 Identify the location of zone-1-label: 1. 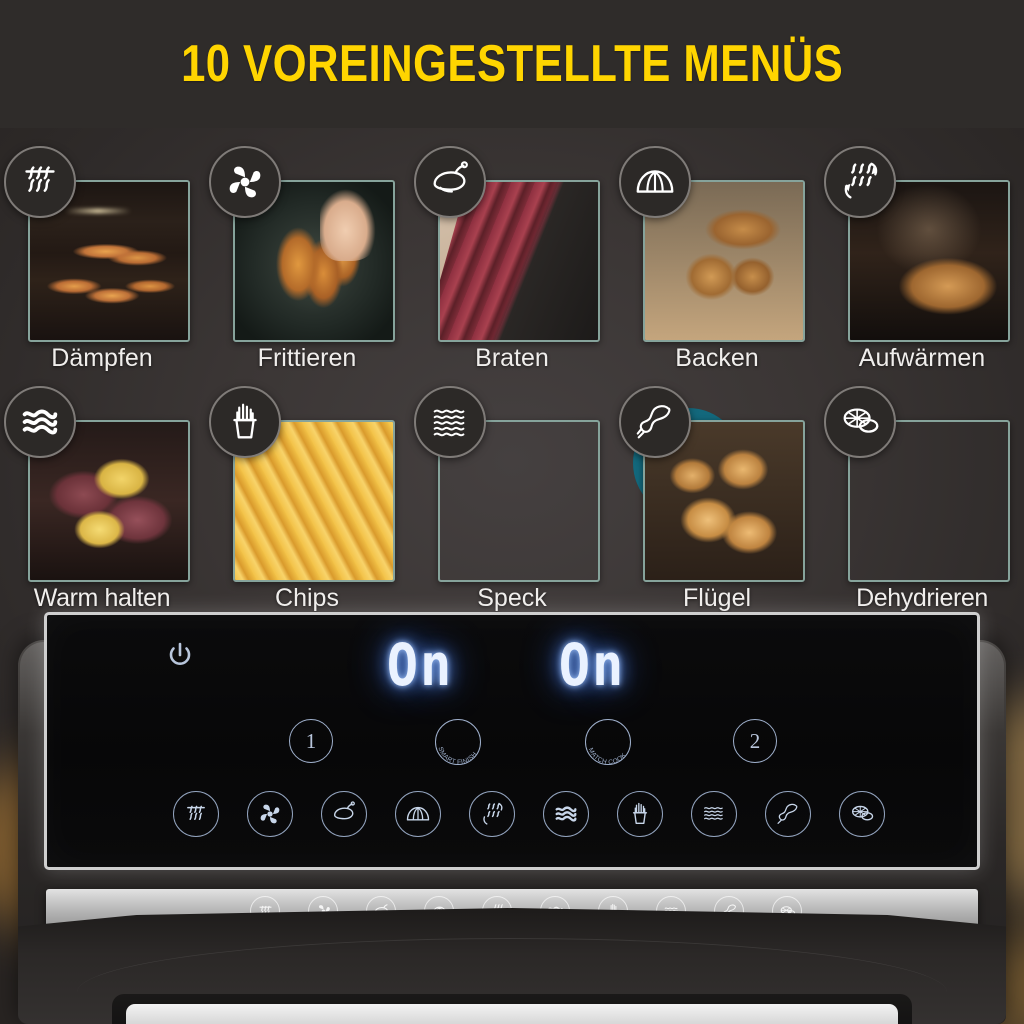
(311, 740).